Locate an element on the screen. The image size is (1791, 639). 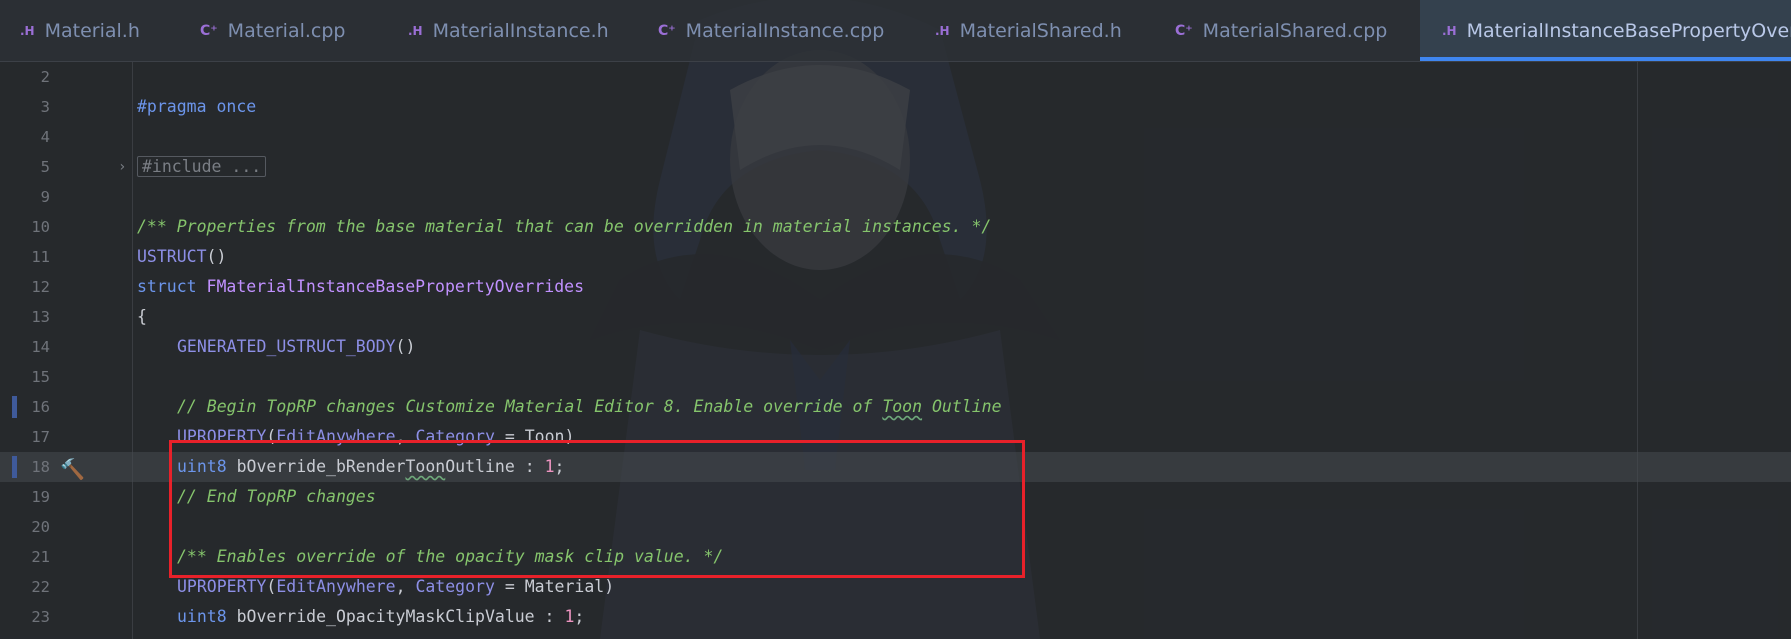
tab-materialshared-cpp: C⁺ MaterialShared.cpp is located at coordinates (1281, 30).